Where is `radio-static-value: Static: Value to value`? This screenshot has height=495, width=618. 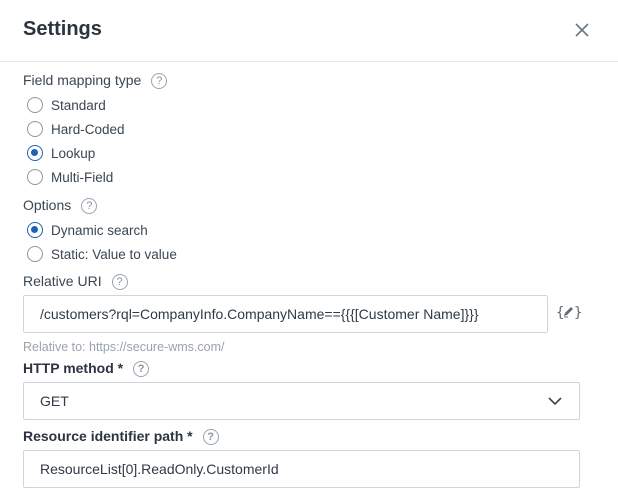
radio-static-value: Static: Value to value is located at coordinates (102, 254).